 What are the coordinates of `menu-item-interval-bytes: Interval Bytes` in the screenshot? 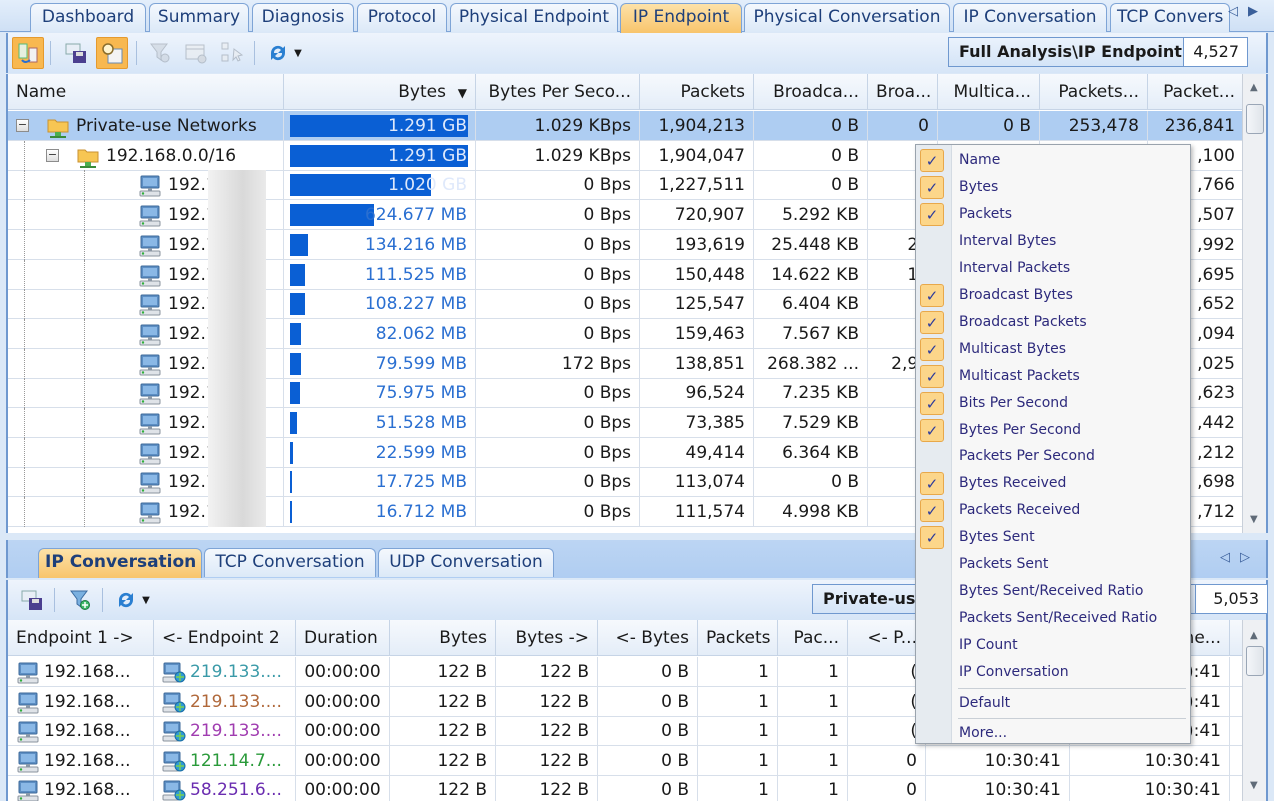 It's located at (1053, 241).